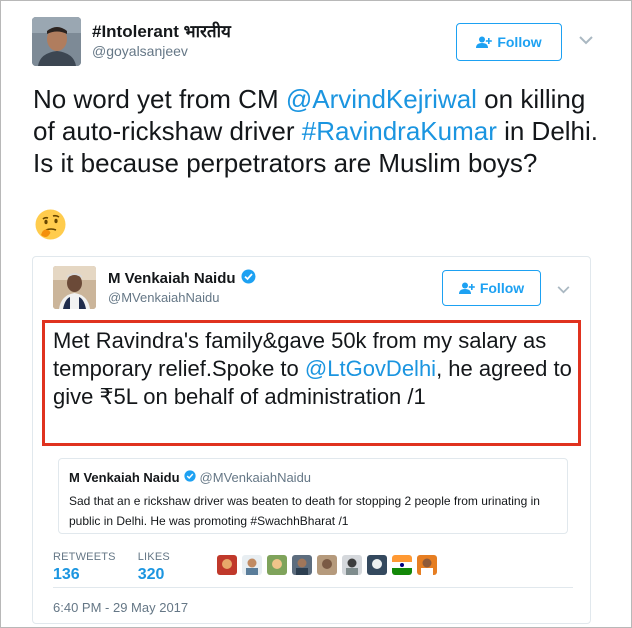  Describe the element at coordinates (399, 131) in the screenshot. I see `hashtag-link: #RavindraKumar` at that location.